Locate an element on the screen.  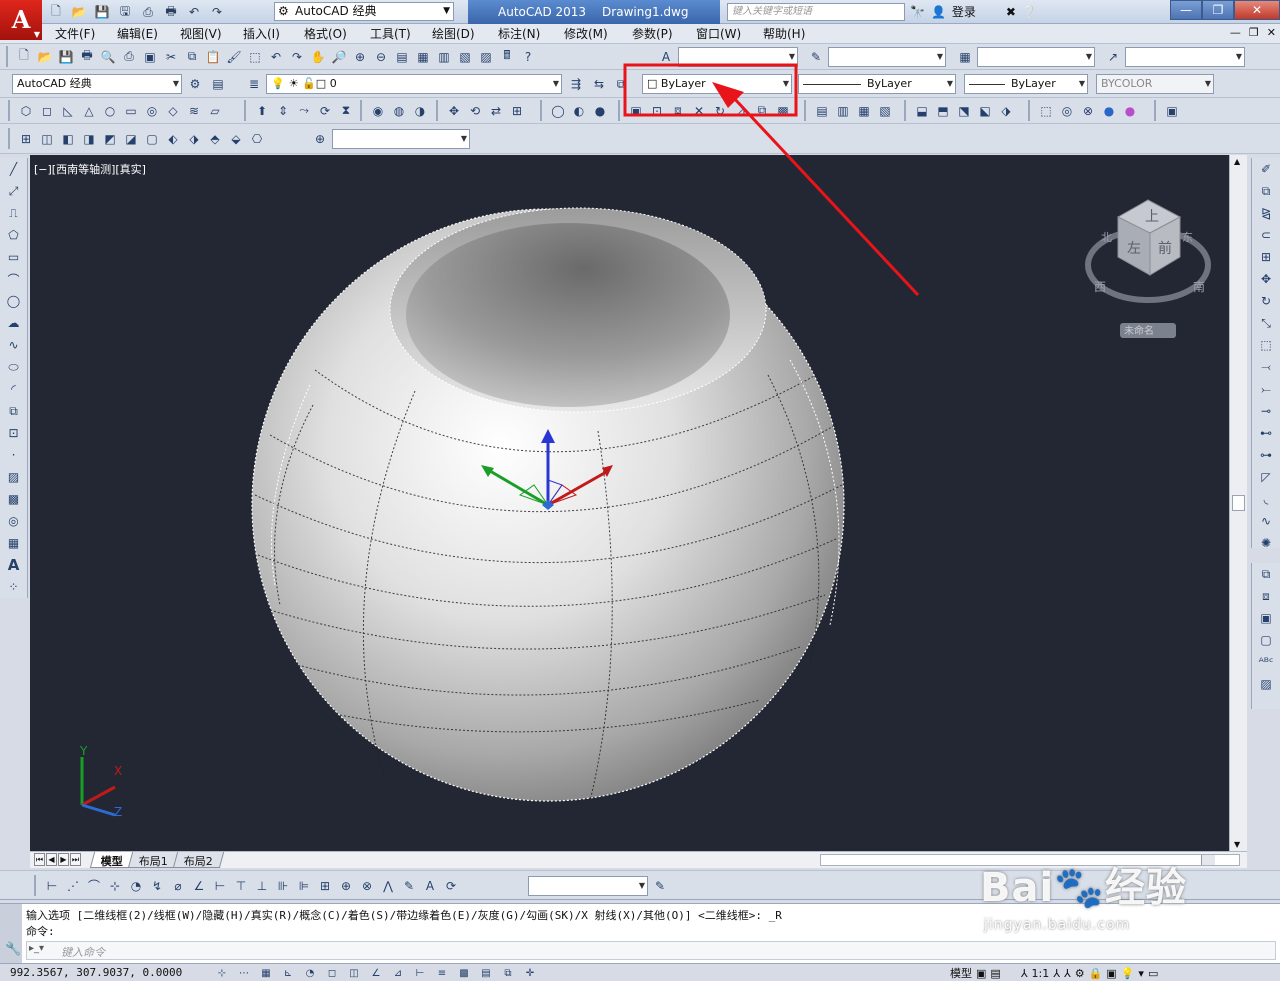
baseline-icon: ⊤ is located at coordinates (241, 886).